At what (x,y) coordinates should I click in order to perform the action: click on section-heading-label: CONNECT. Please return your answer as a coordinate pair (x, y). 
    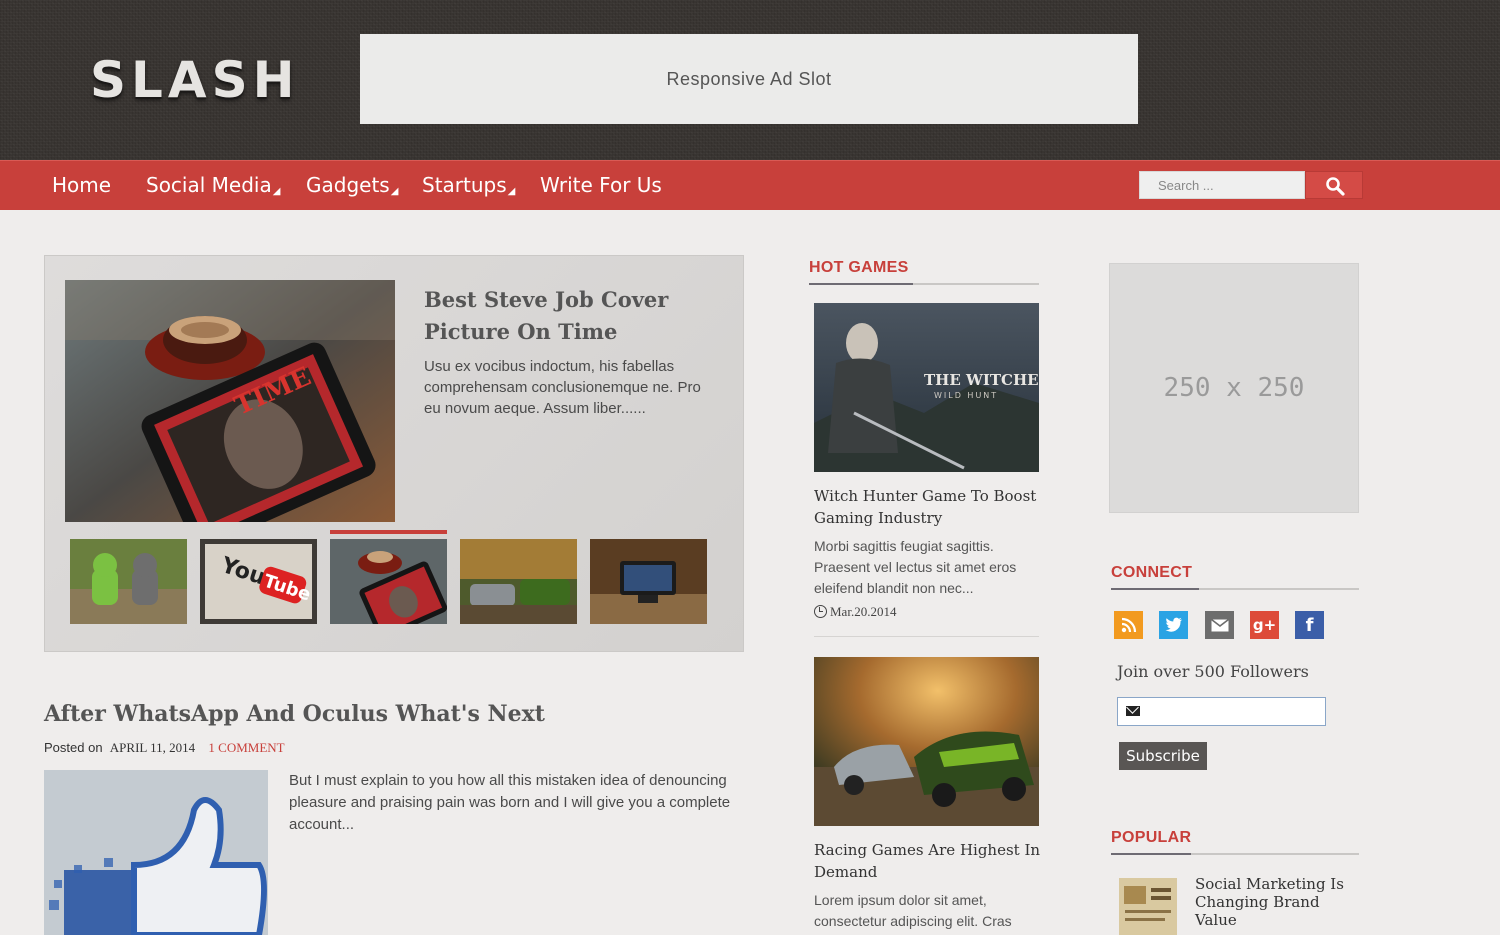
    Looking at the image, I should click on (1152, 572).